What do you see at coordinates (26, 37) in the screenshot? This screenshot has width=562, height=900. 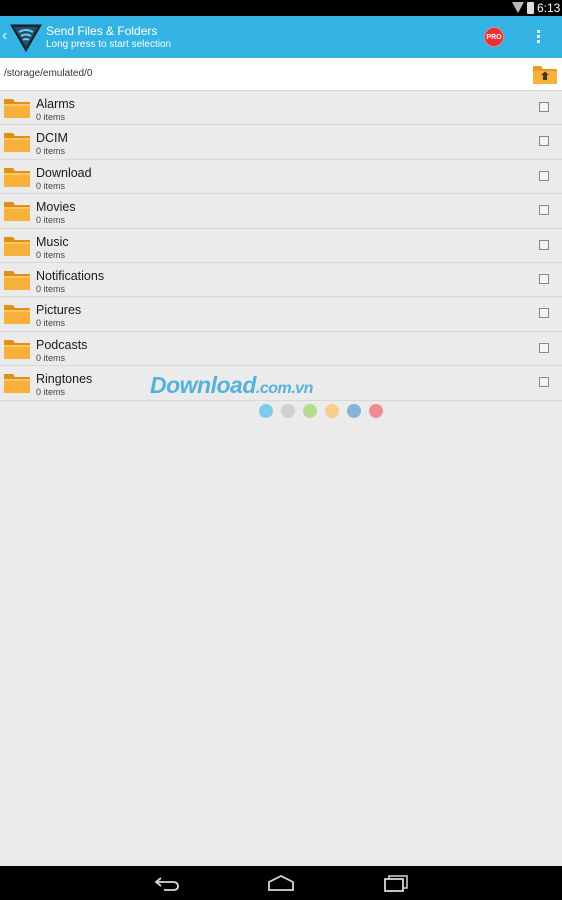 I see `app-logo-icon` at bounding box center [26, 37].